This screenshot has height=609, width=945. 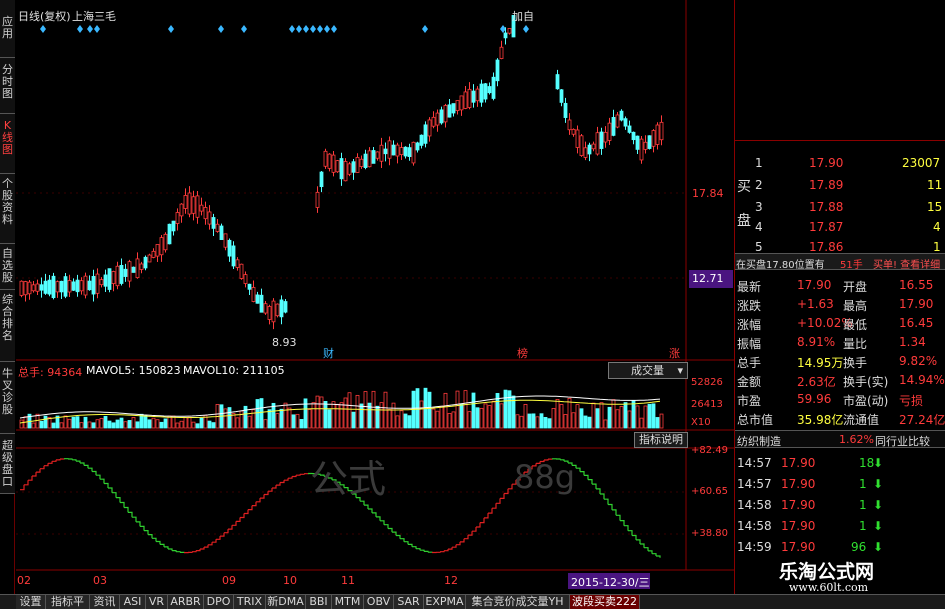 I want to click on tab-6: DPO, so click(x=219, y=602).